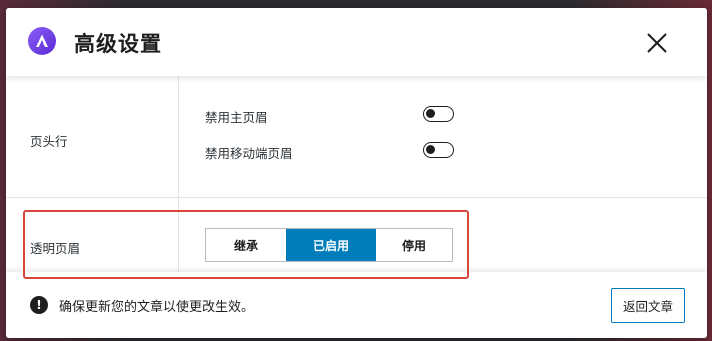 This screenshot has width=712, height=341. What do you see at coordinates (438, 114) in the screenshot?
I see `toggle-disable-main-header` at bounding box center [438, 114].